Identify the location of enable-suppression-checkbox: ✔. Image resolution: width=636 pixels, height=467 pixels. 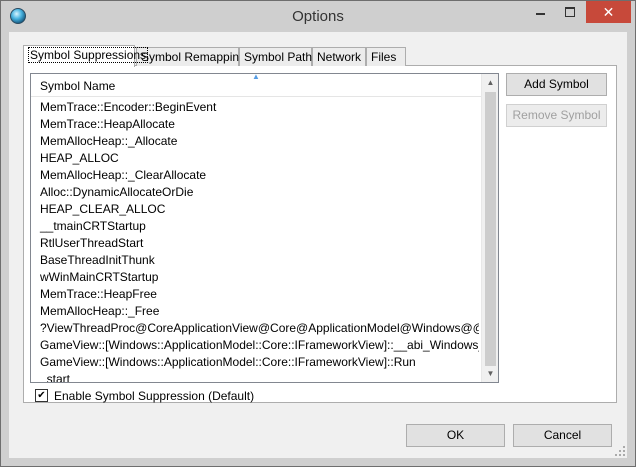
(41, 395).